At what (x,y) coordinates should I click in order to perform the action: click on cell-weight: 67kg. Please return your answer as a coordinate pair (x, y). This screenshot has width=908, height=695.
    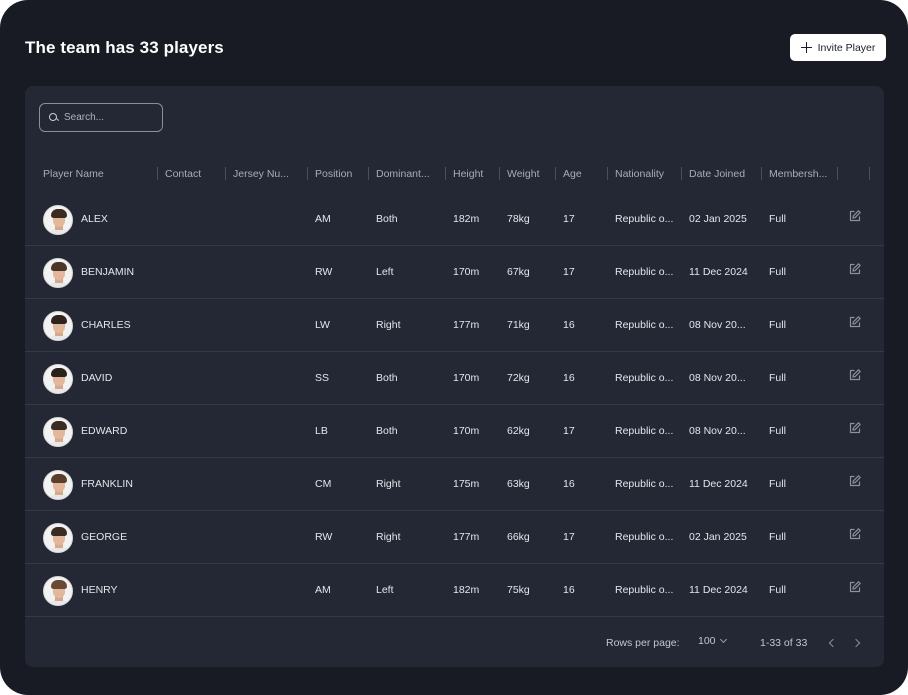
    Looking at the image, I should click on (518, 272).